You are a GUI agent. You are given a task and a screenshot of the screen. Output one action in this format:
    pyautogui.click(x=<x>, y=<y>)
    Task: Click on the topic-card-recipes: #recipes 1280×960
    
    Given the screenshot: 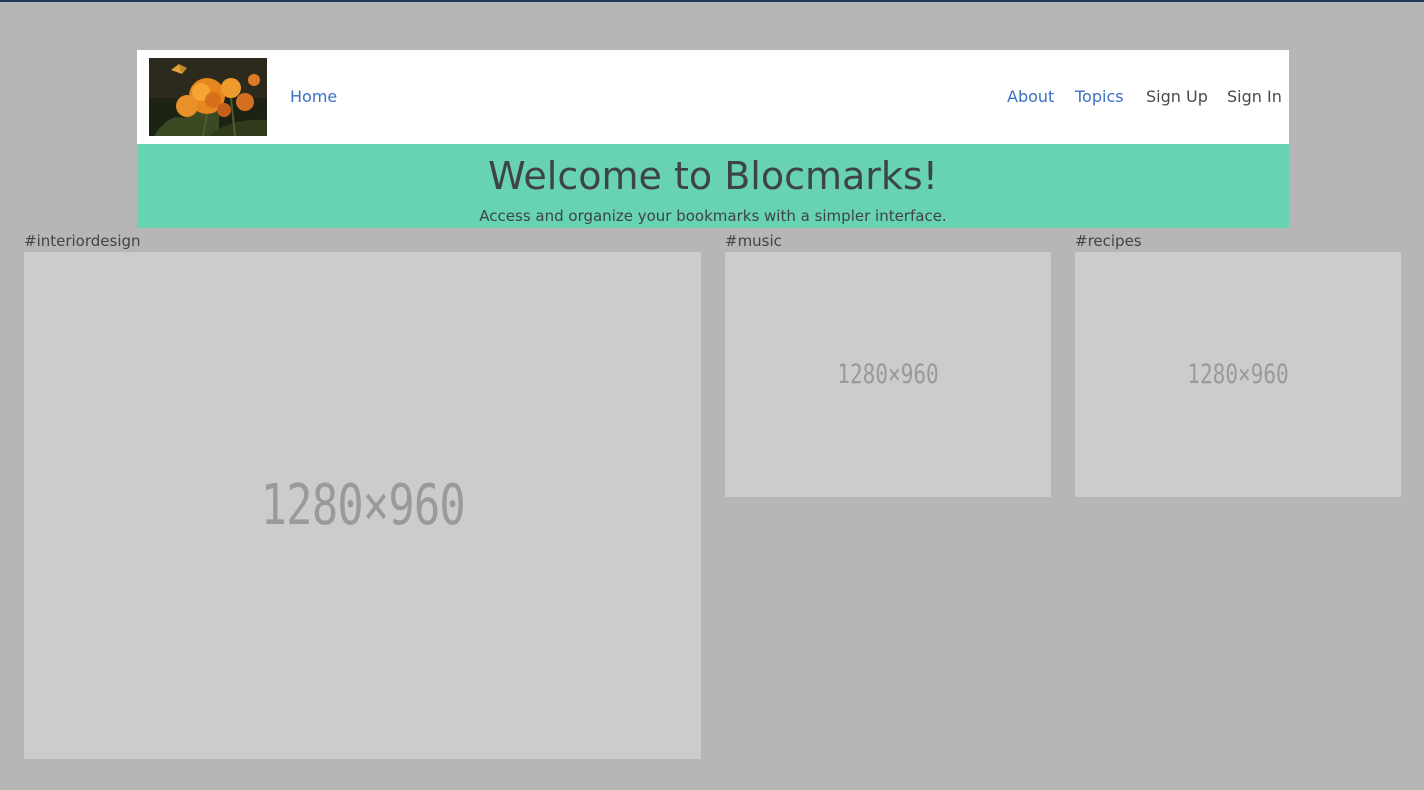 What is the action you would take?
    pyautogui.click(x=1238, y=363)
    